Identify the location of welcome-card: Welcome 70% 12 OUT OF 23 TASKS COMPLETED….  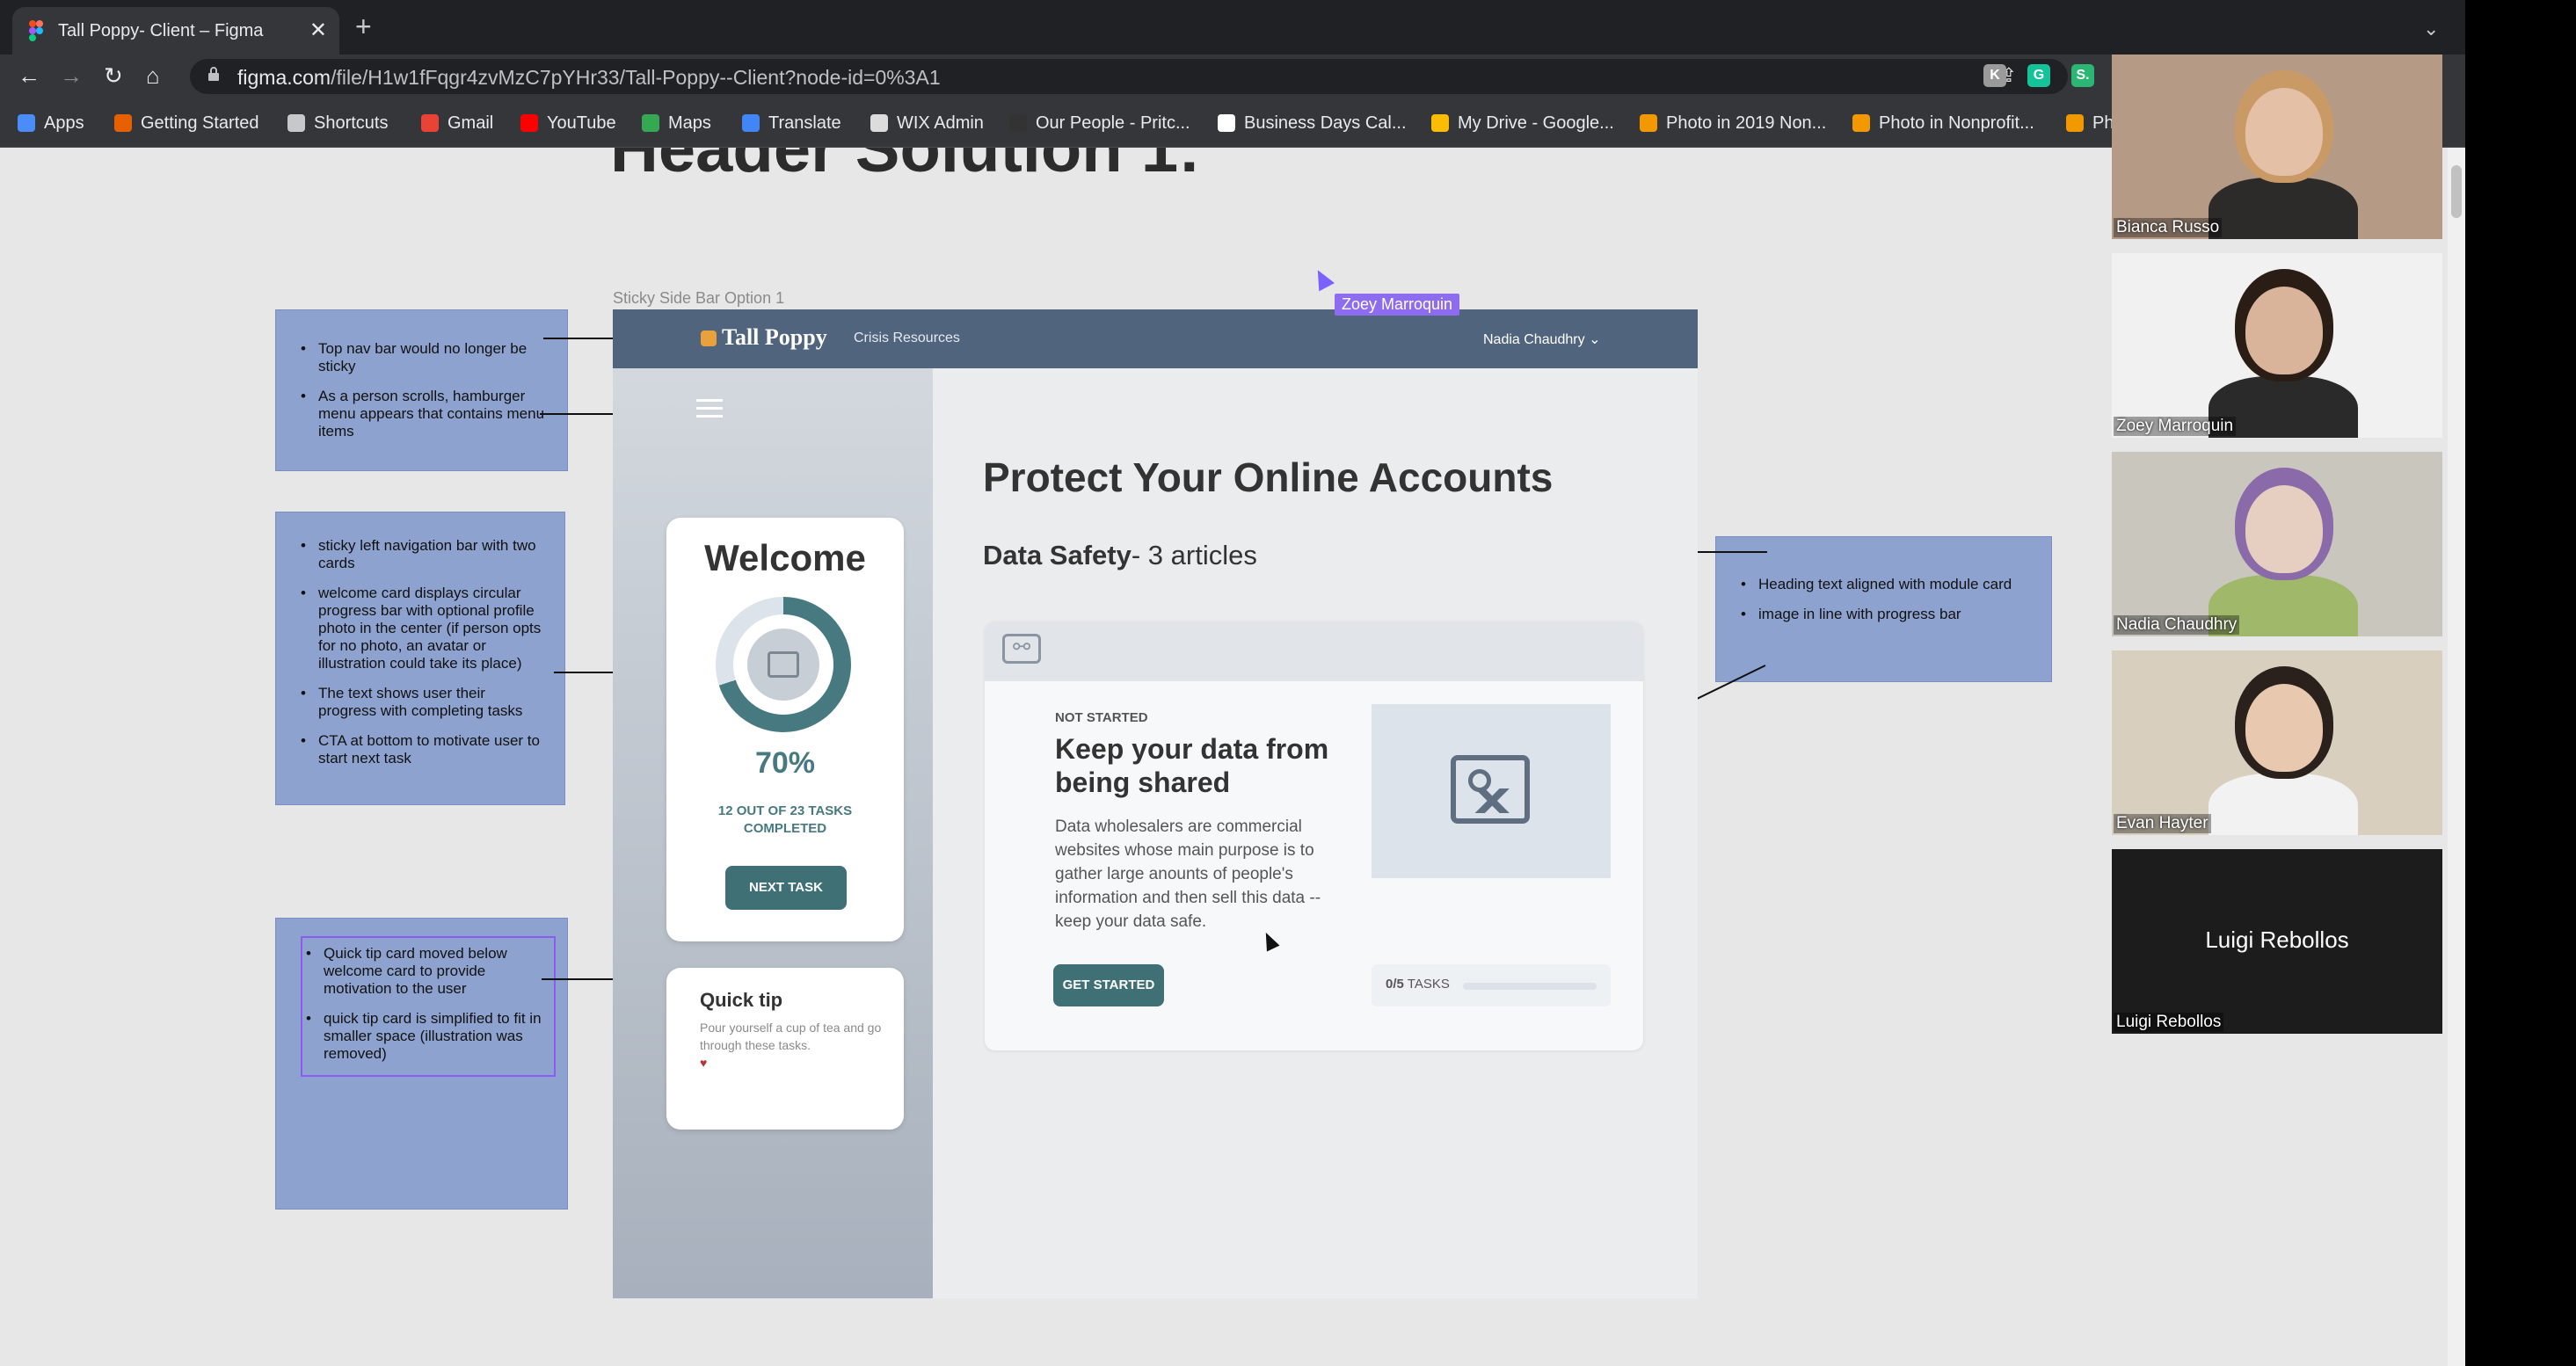
(785, 729).